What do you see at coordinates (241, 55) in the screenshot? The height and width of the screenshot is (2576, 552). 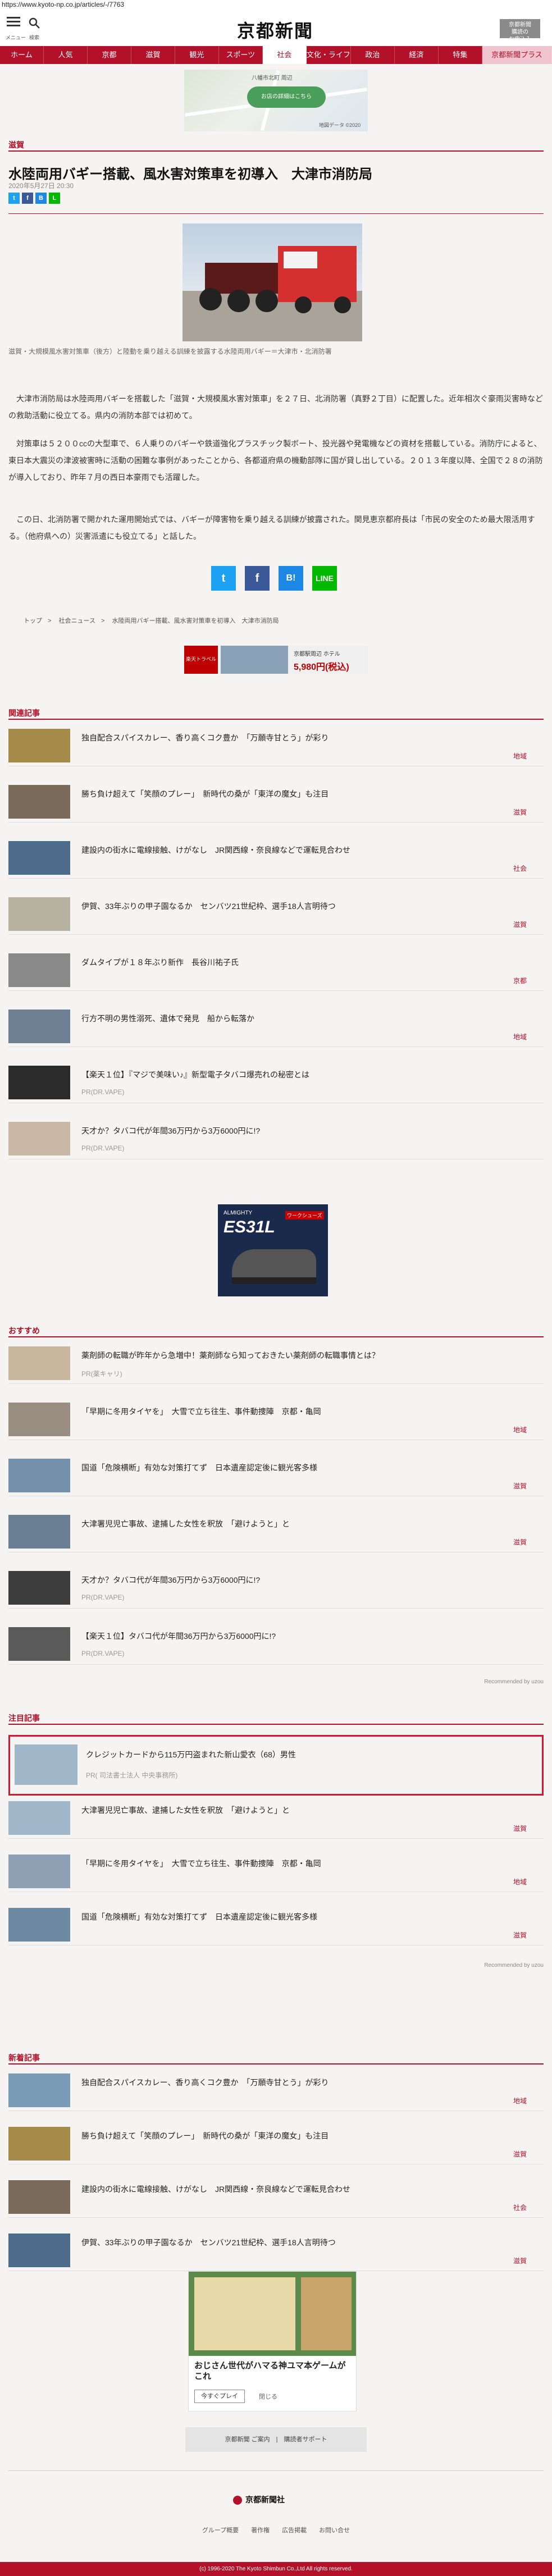 I see `nav-item: スポーツ` at bounding box center [241, 55].